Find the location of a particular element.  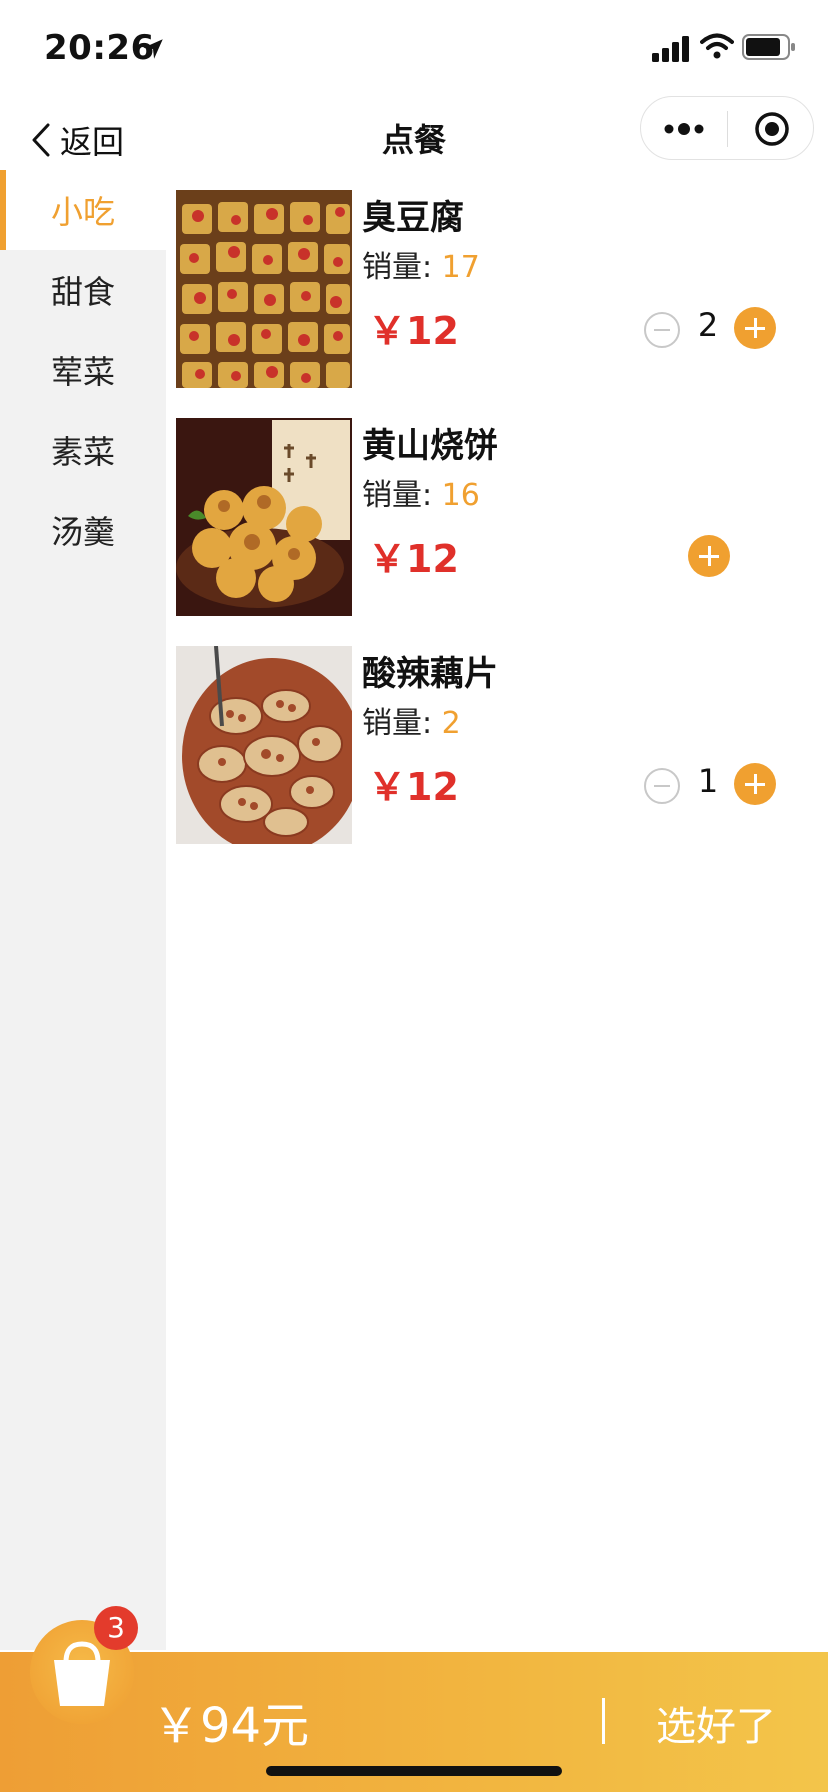

food-name: 臭豆腐 is located at coordinates (413, 218).